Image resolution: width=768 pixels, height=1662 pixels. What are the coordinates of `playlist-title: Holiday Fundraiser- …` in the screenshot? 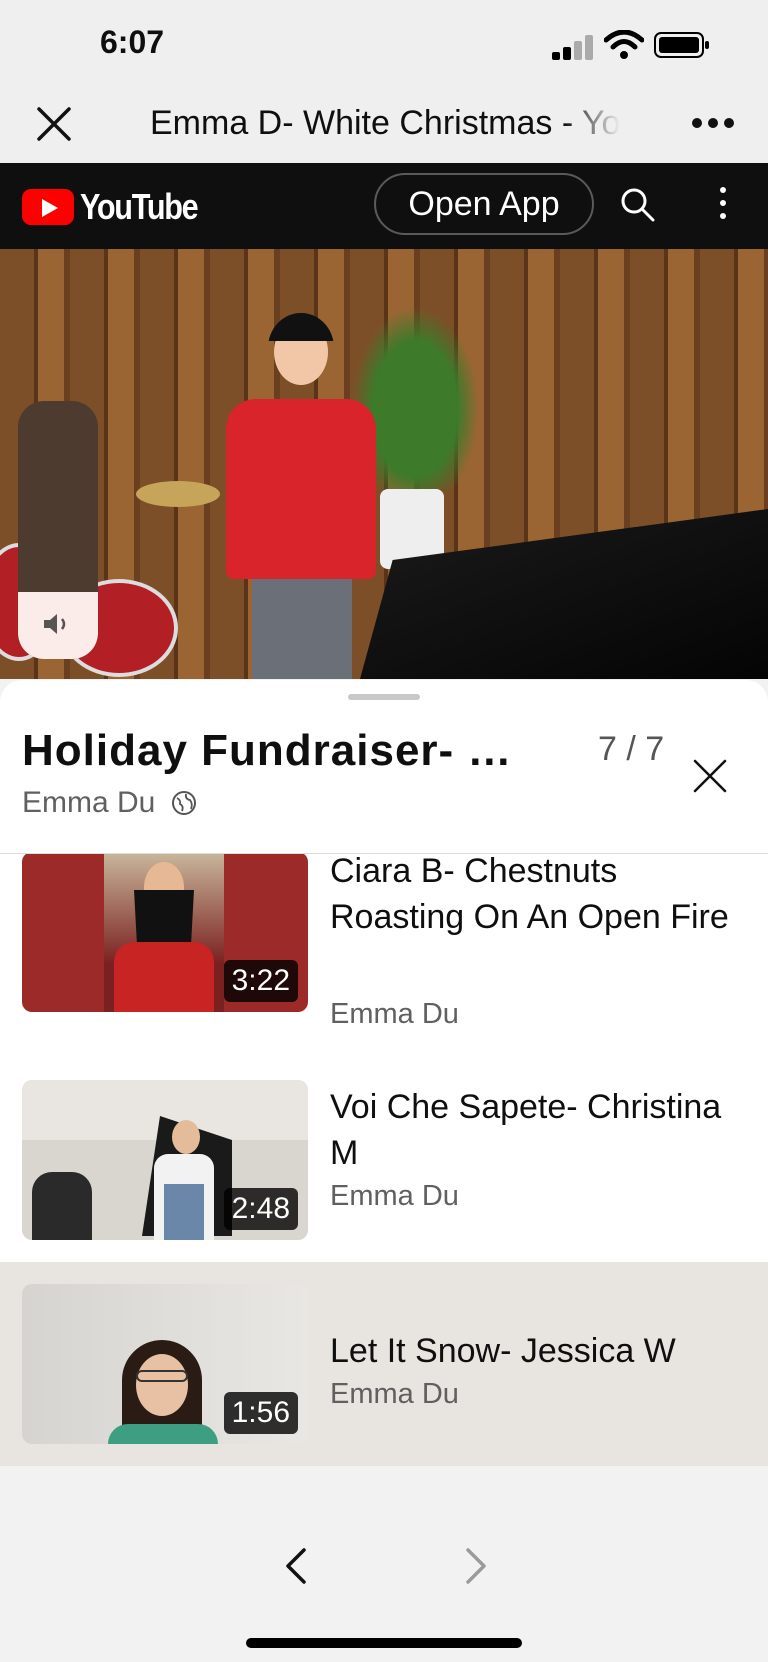 It's located at (267, 750).